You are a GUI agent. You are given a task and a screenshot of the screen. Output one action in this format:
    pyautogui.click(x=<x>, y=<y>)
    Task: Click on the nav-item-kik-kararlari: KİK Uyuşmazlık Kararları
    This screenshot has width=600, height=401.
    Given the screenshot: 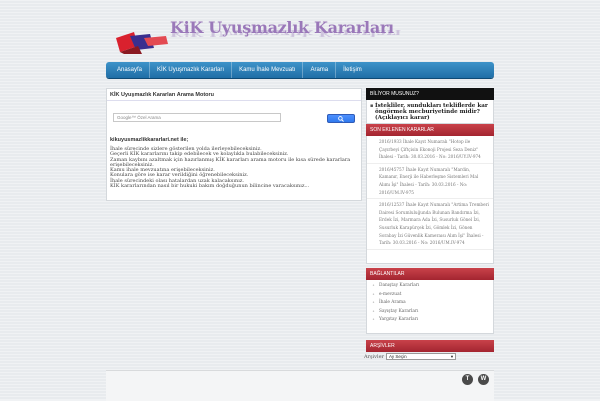 What is the action you would take?
    pyautogui.click(x=191, y=70)
    